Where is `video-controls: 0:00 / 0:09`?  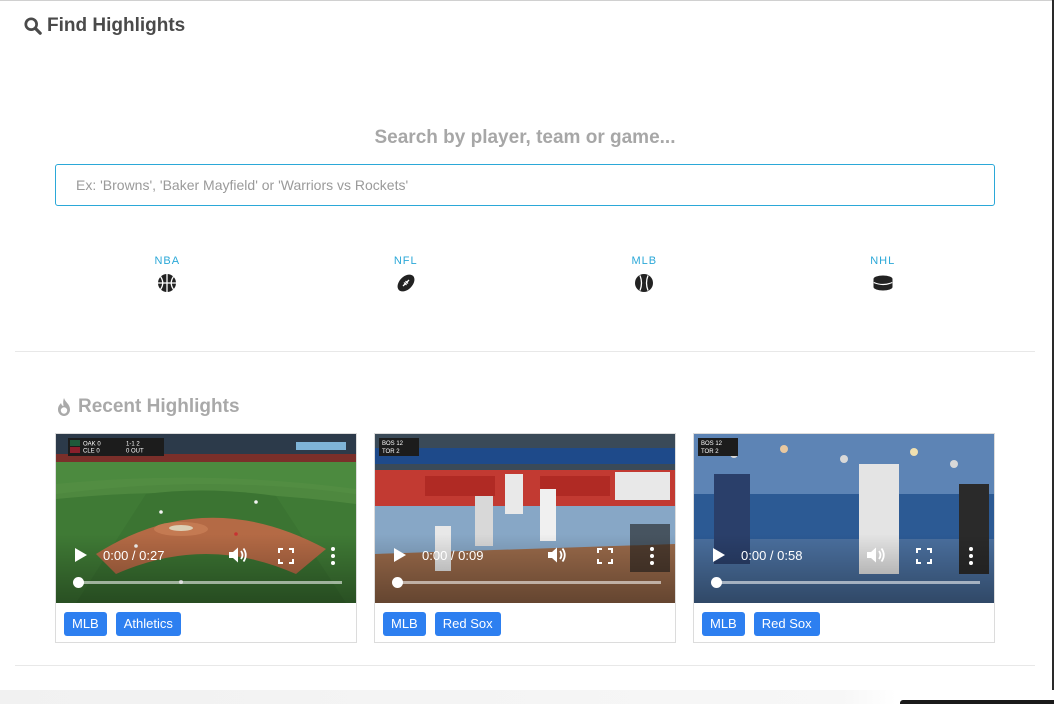
video-controls: 0:00 / 0:09 is located at coordinates (525, 568).